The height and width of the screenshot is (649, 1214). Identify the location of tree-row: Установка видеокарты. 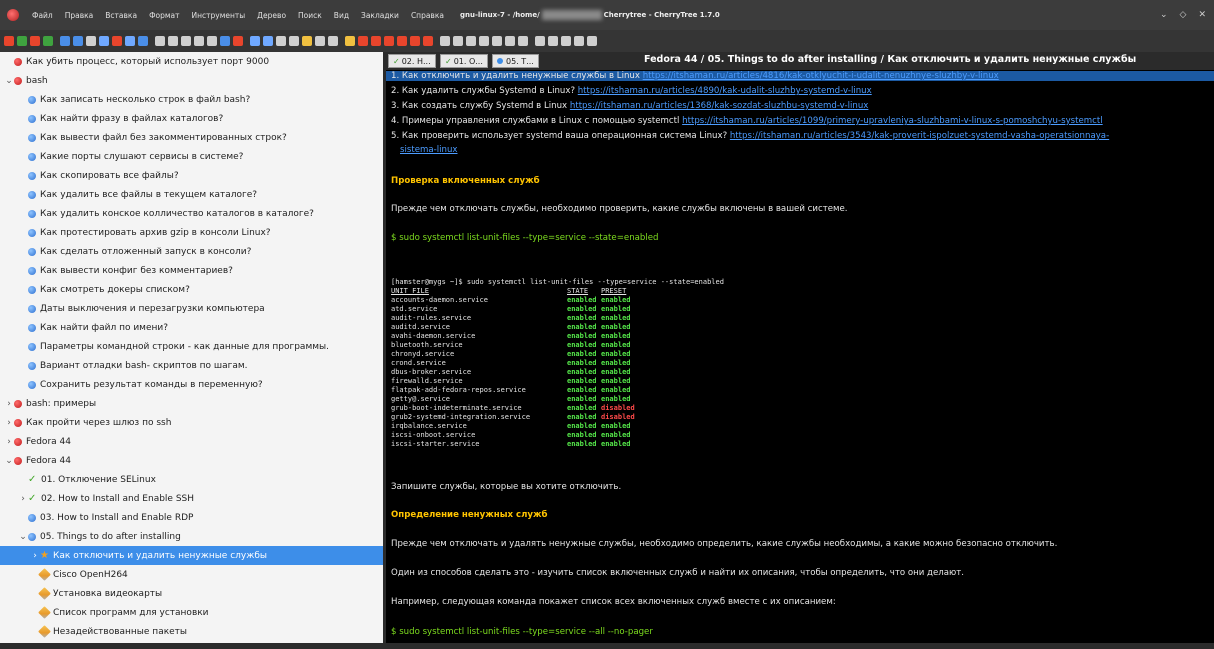
(191, 593).